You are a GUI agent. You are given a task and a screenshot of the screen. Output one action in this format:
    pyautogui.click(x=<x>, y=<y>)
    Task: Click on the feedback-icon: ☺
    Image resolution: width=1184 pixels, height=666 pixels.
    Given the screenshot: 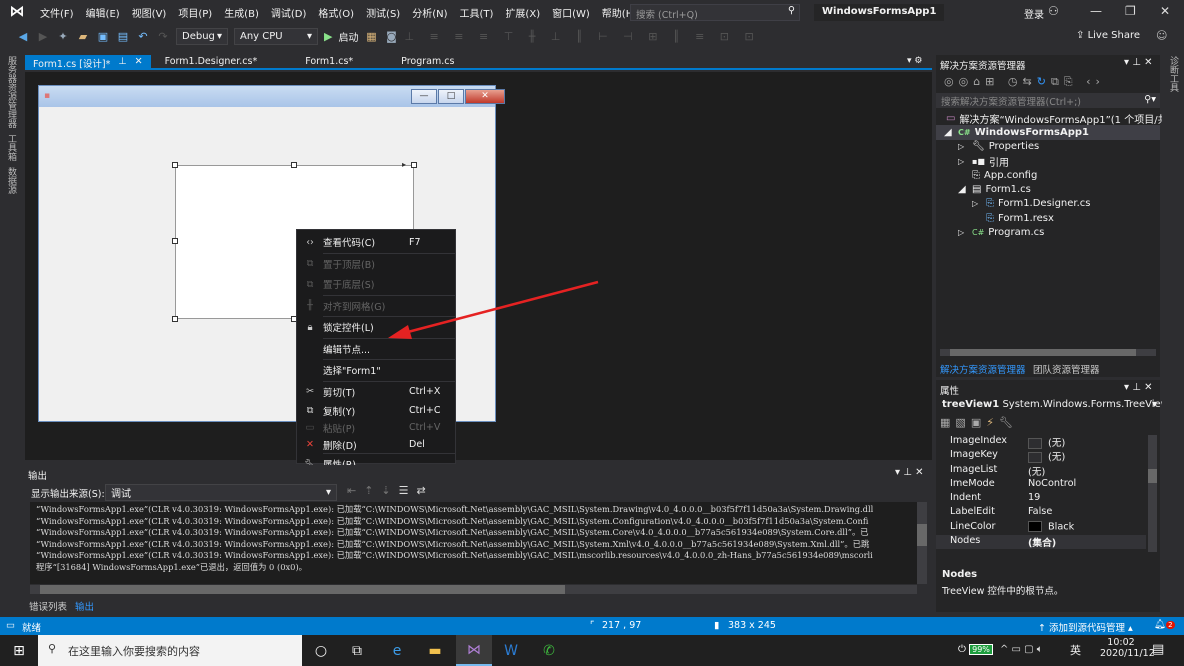 What is the action you would take?
    pyautogui.click(x=1161, y=35)
    